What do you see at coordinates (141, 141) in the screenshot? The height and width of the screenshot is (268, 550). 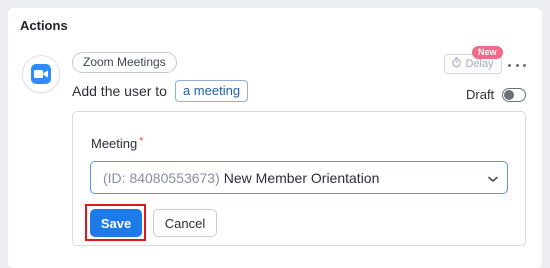 I see `required-mark: *` at bounding box center [141, 141].